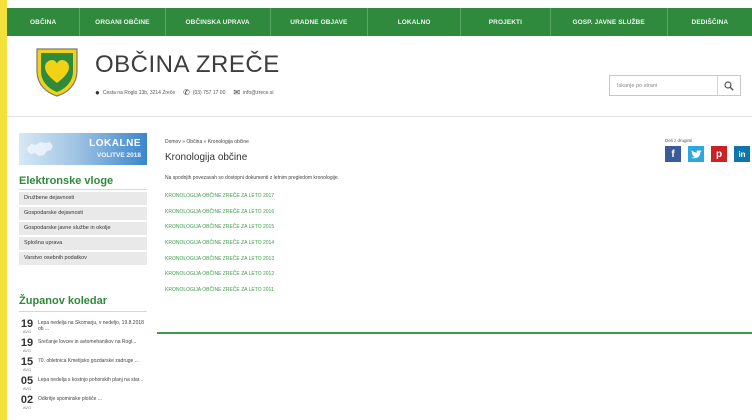 This screenshot has width=752, height=420. Describe the element at coordinates (97, 92) in the screenshot. I see `map-pin-icon: ●` at that location.